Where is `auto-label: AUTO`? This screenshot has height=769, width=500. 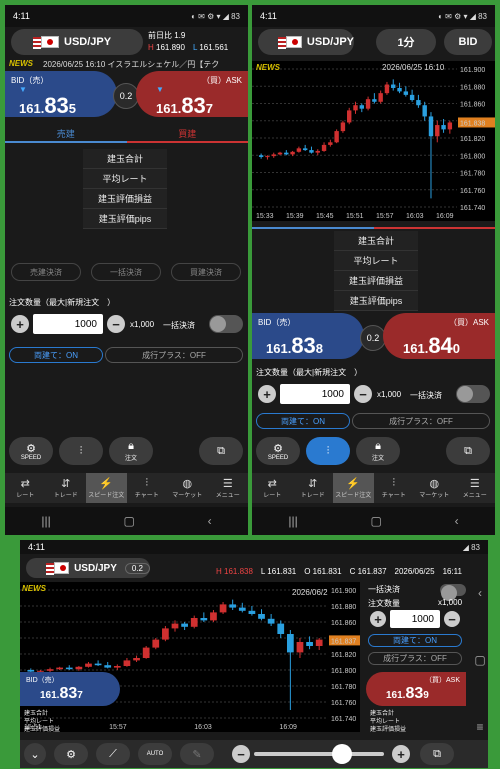 auto-label: AUTO is located at coordinates (155, 754).